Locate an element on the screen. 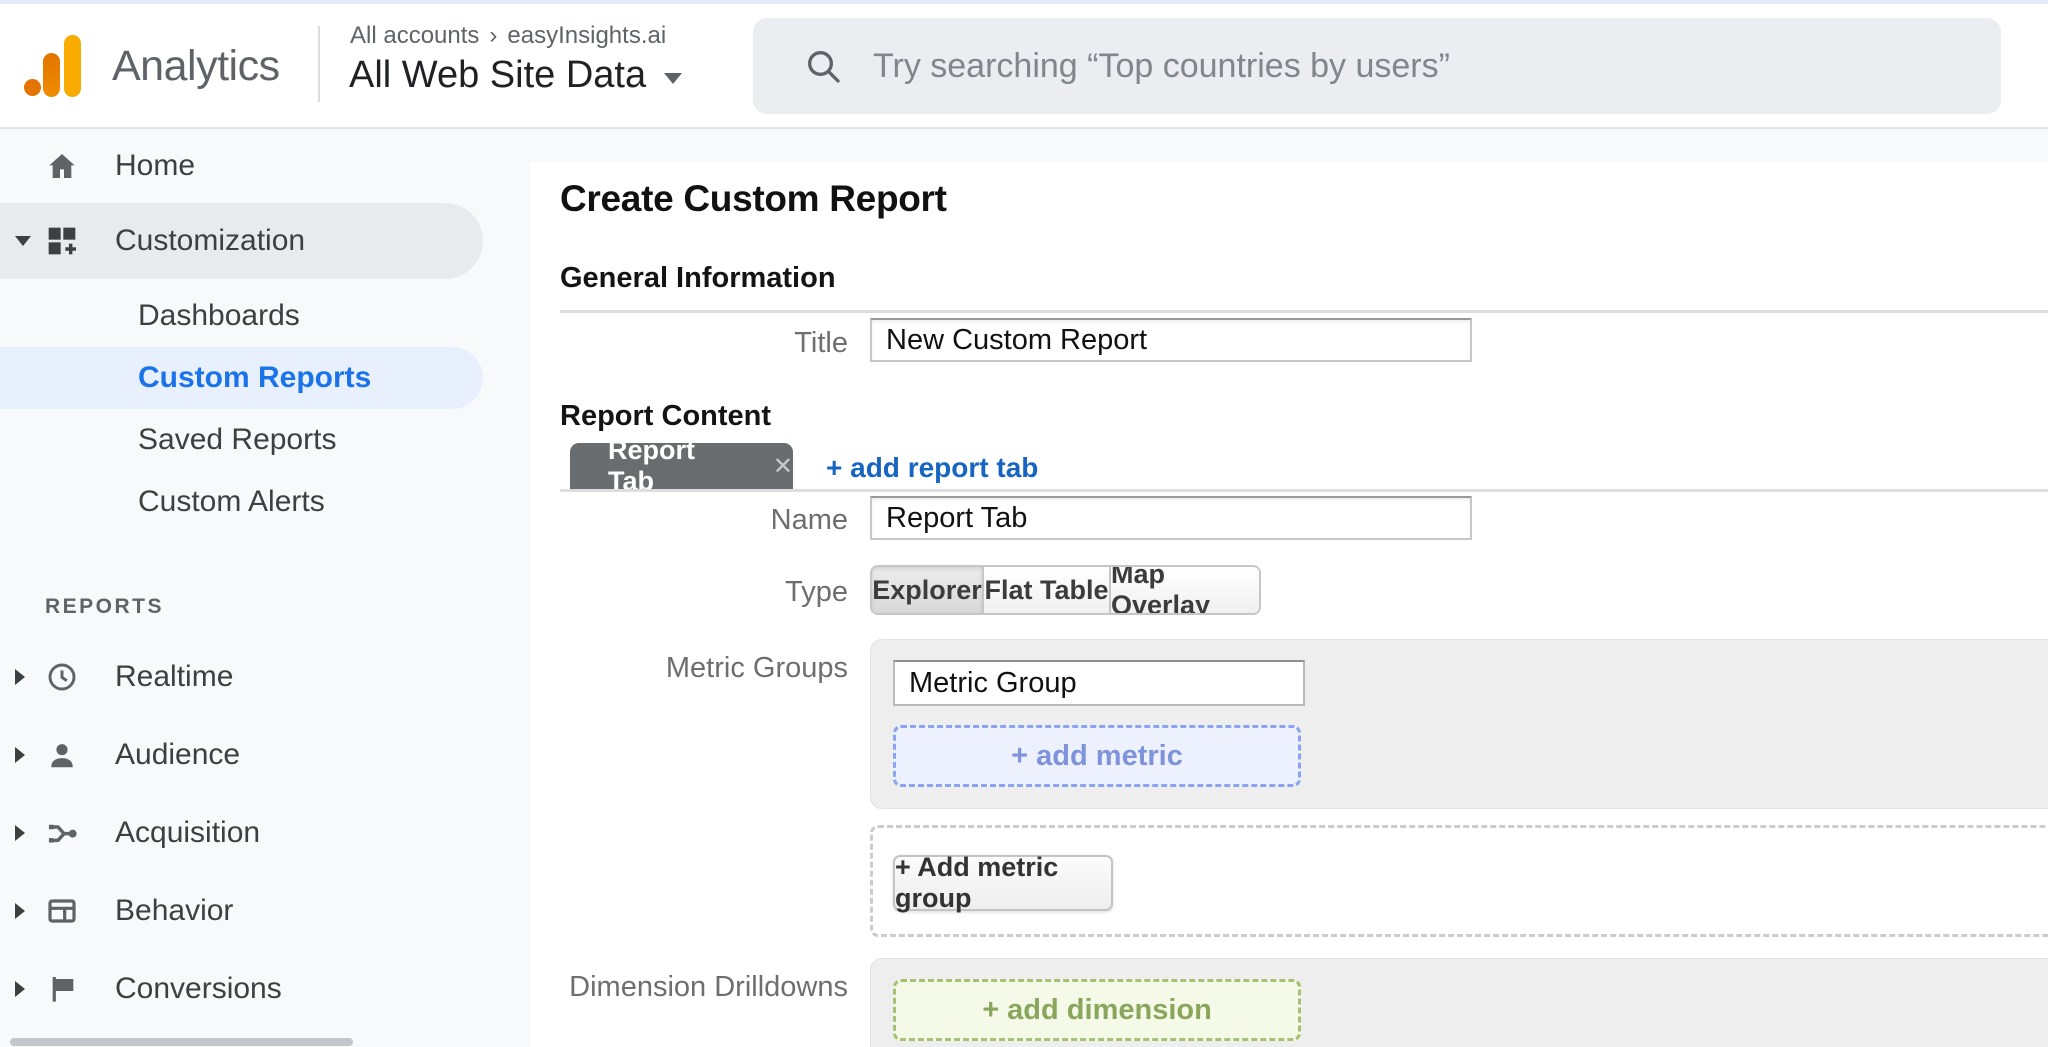 Image resolution: width=2048 pixels, height=1047 pixels. sidebar-item-customization: Customization is located at coordinates (265, 241).